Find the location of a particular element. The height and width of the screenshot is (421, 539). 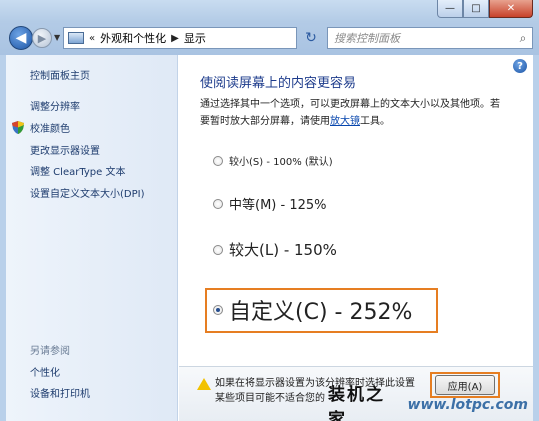

option-smaller: 较小(S) - 100% (默认) is located at coordinates (273, 160).